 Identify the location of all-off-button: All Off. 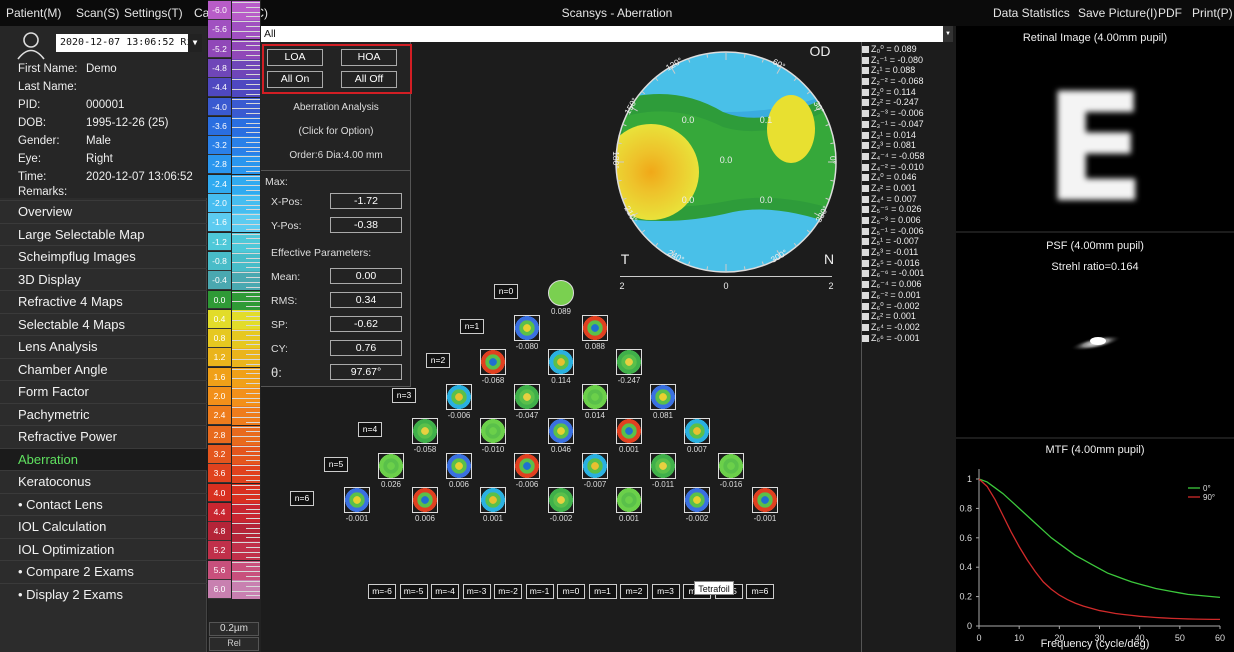
(369, 79).